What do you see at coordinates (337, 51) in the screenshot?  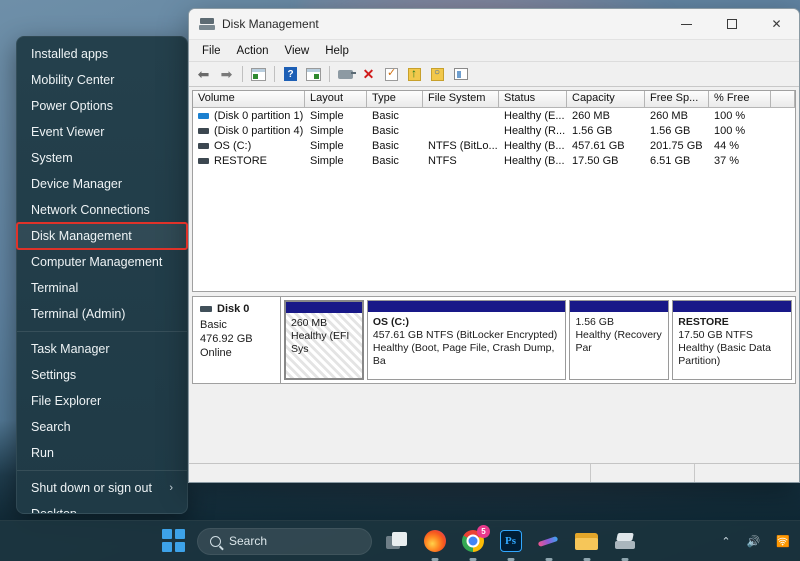 I see `menu-help: Help` at bounding box center [337, 51].